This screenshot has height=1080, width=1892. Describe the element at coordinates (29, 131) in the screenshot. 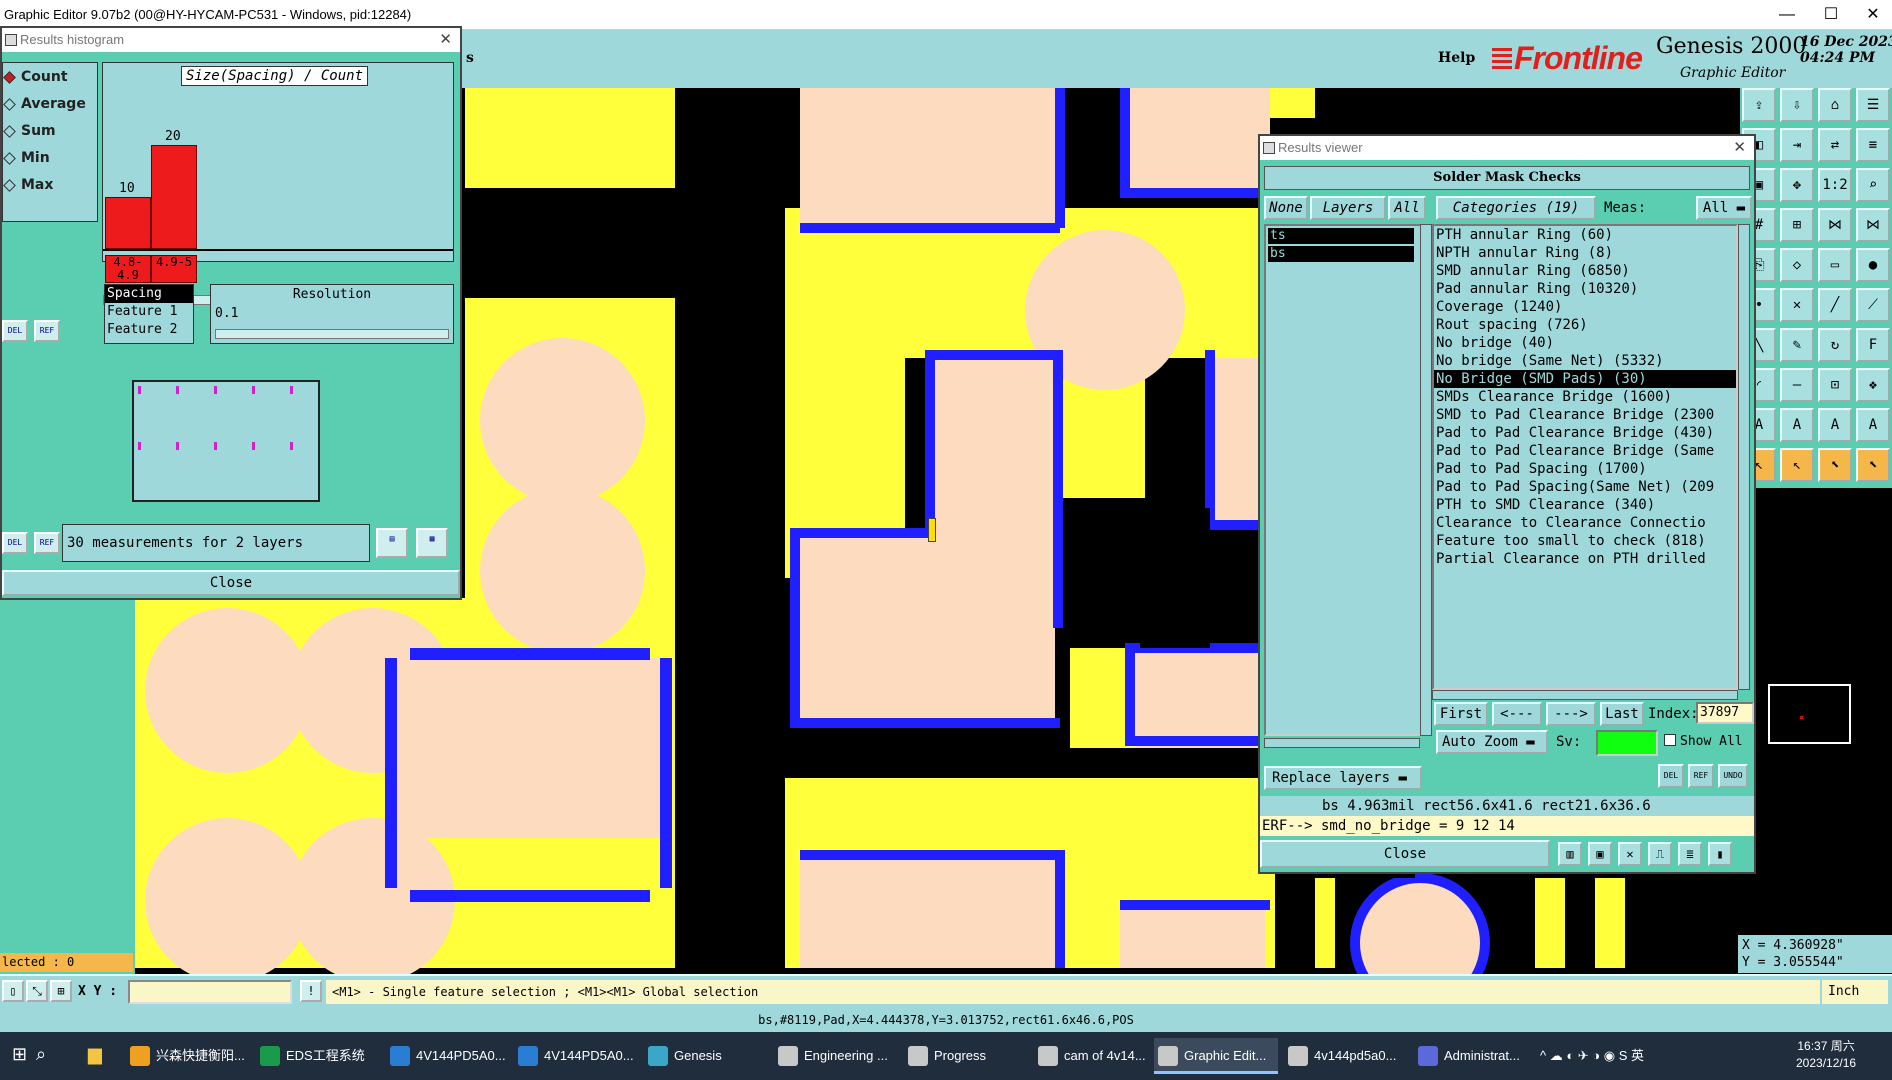

I see `option-sum: Sum` at that location.